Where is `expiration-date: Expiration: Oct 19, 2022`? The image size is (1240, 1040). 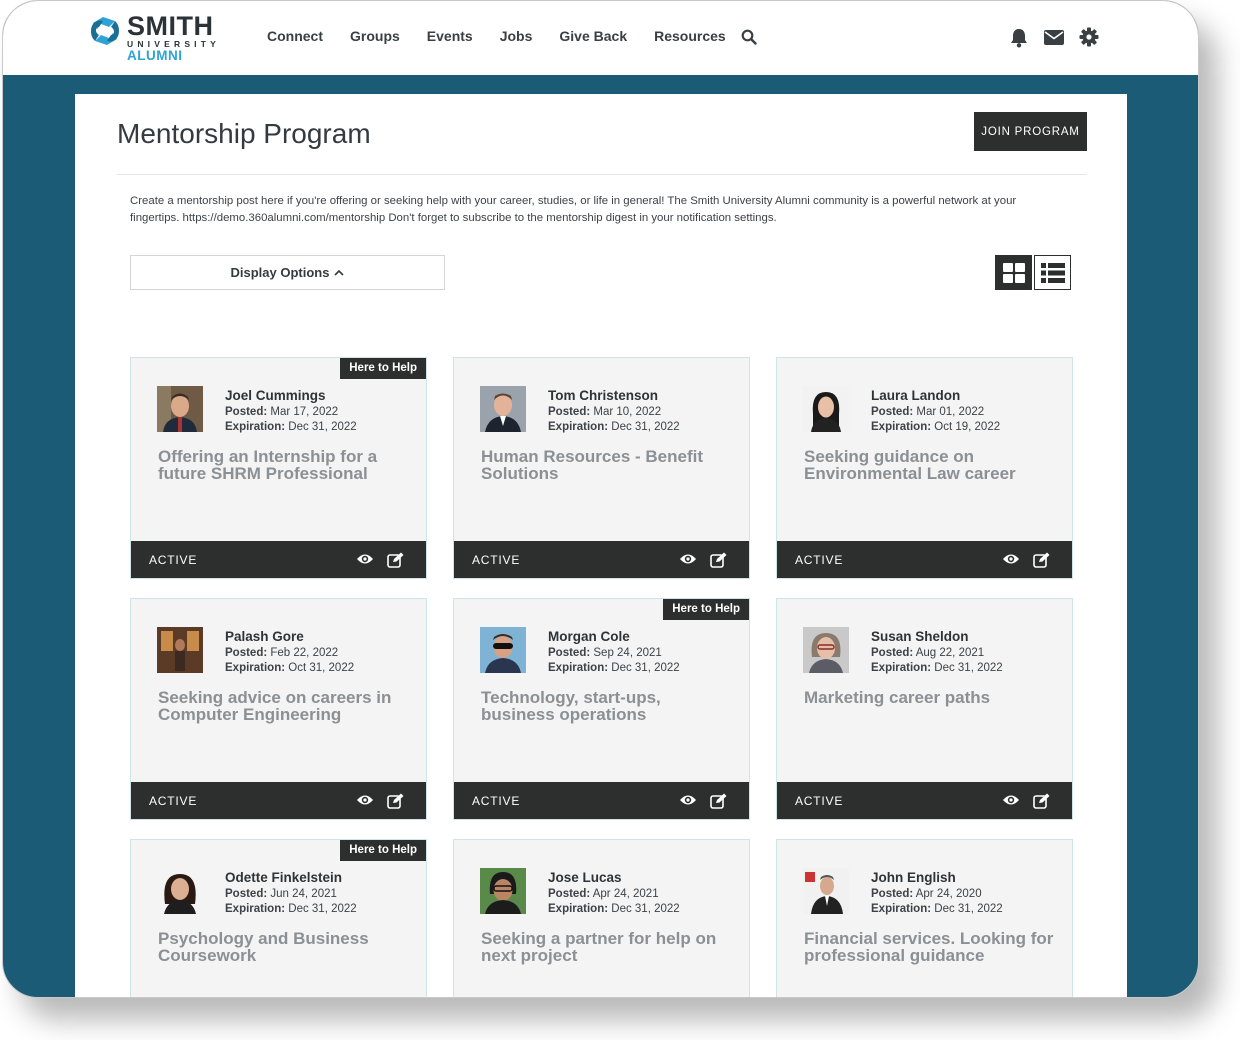 expiration-date: Expiration: Oct 19, 2022 is located at coordinates (935, 427).